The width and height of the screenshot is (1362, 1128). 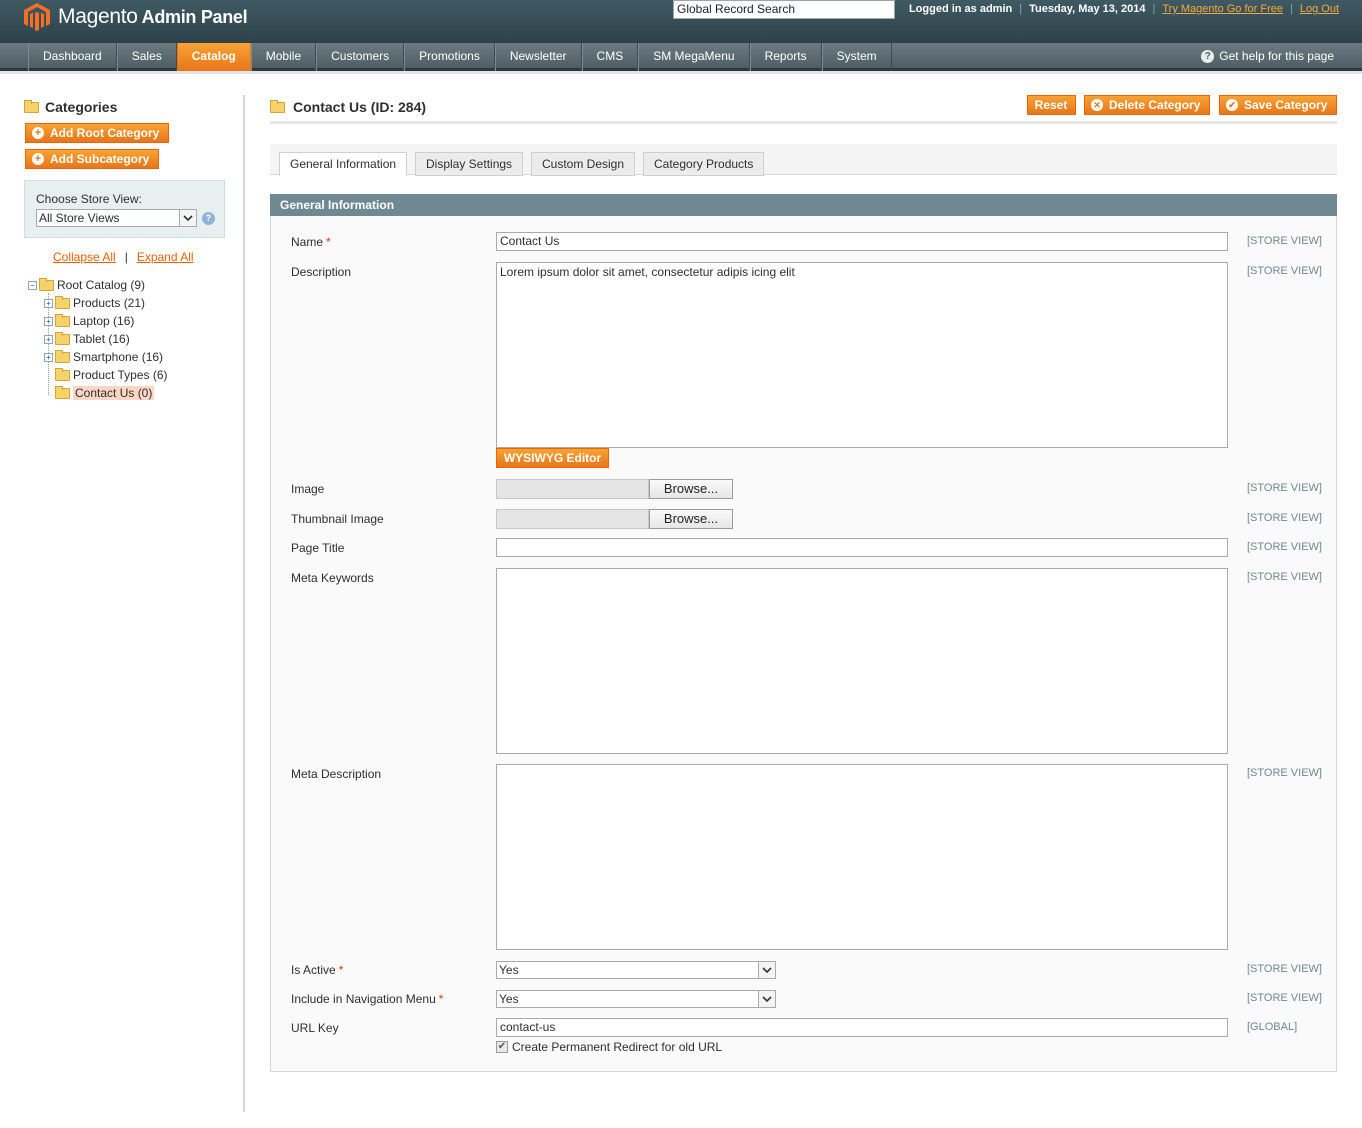 I want to click on image-file-path, so click(x=572, y=489).